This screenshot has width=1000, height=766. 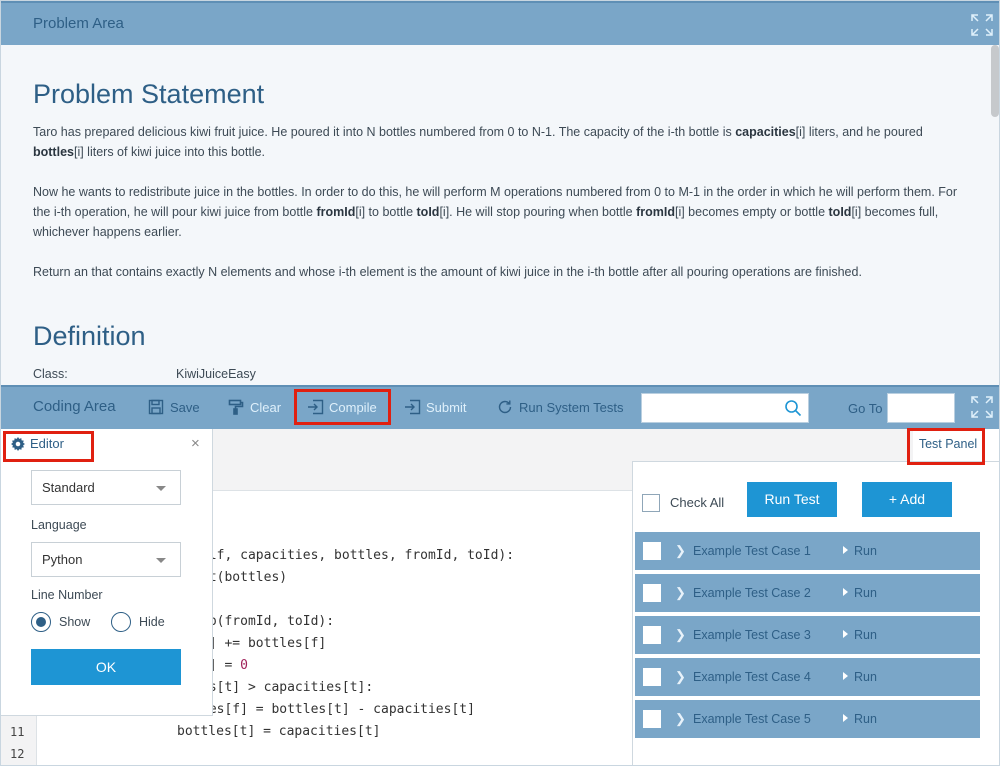 What do you see at coordinates (752, 551) in the screenshot?
I see `test-case-name: Example Test Case 1` at bounding box center [752, 551].